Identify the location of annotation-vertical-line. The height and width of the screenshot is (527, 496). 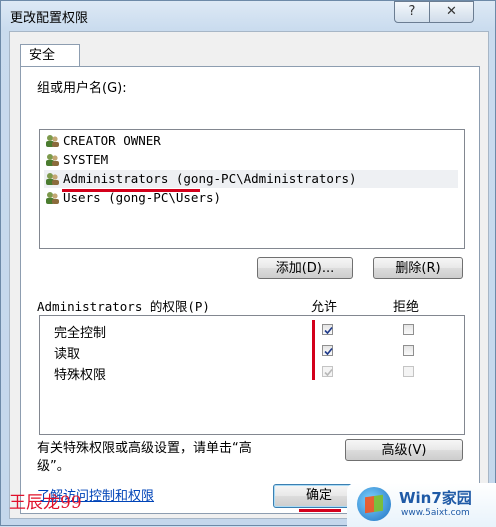
(313, 350).